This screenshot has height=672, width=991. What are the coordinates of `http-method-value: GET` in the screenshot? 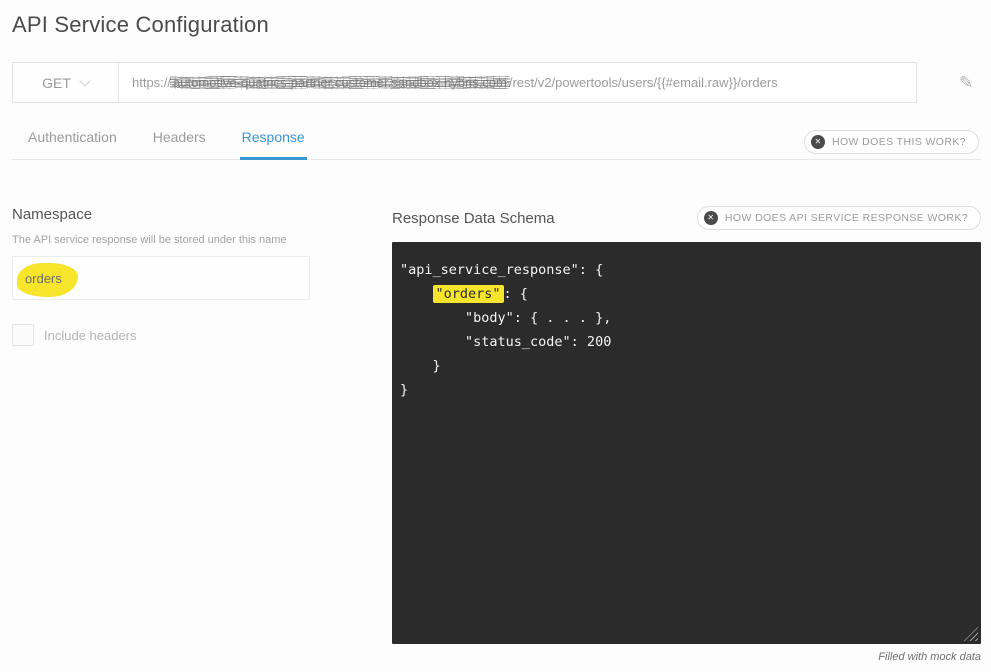 It's located at (56, 82).